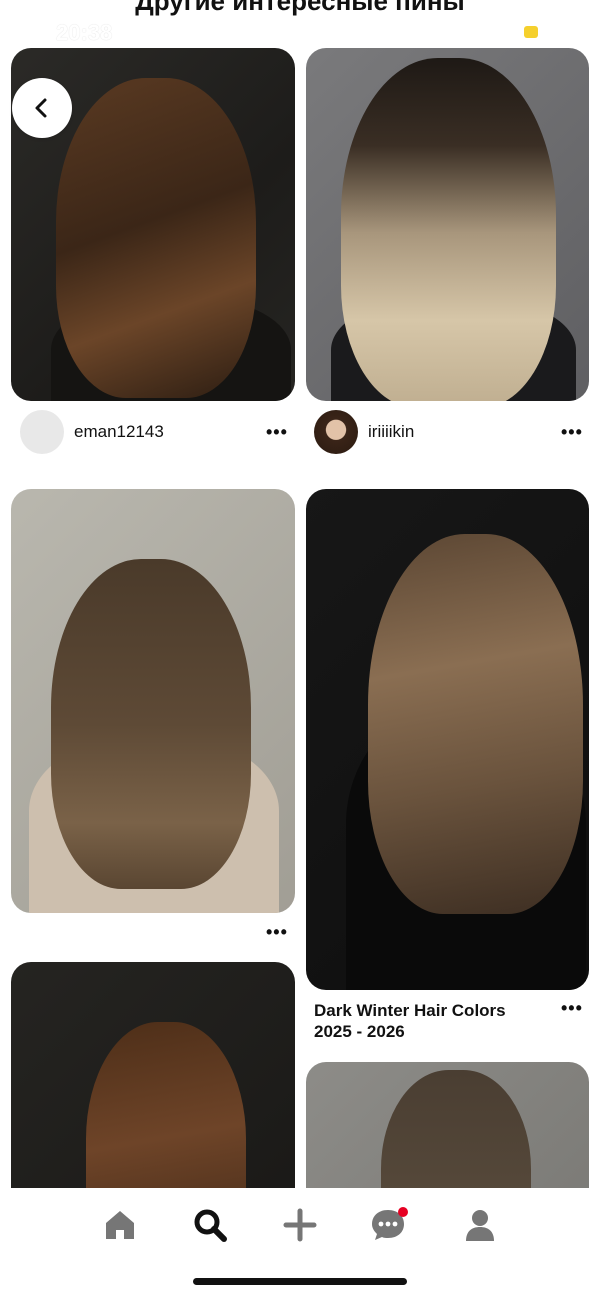 This screenshot has width=600, height=1297. I want to click on tab-create, so click(300, 1225).